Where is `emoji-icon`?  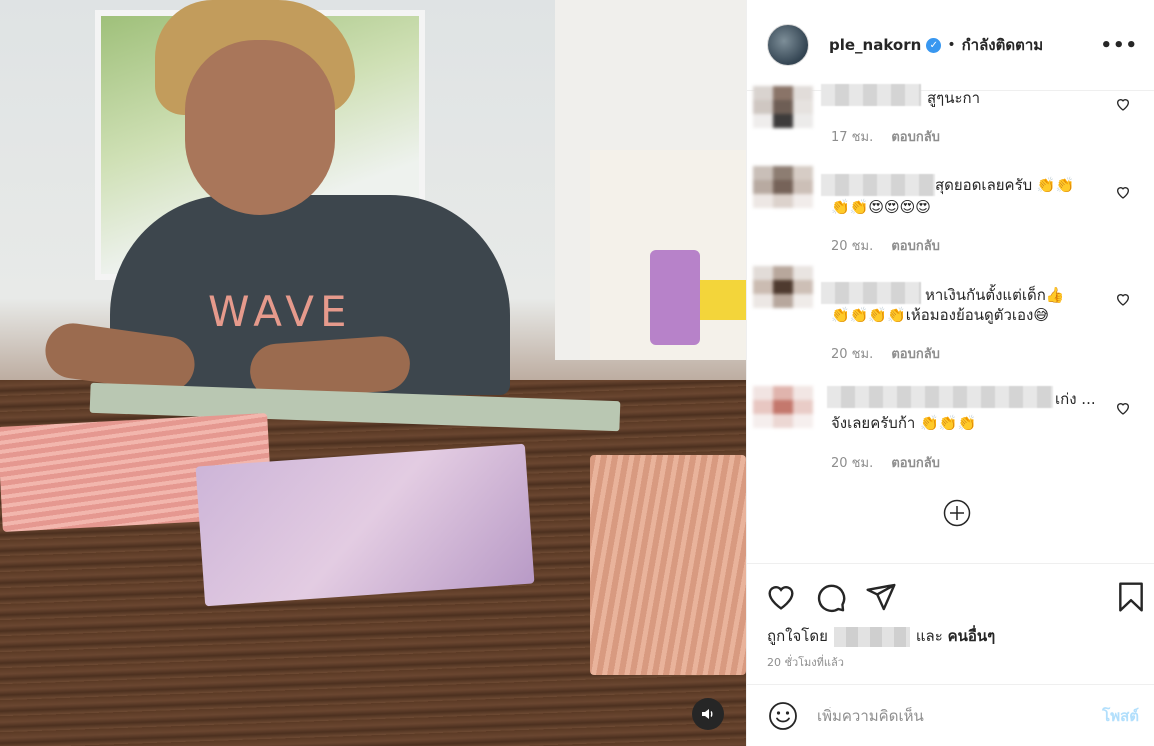
emoji-icon is located at coordinates (783, 716).